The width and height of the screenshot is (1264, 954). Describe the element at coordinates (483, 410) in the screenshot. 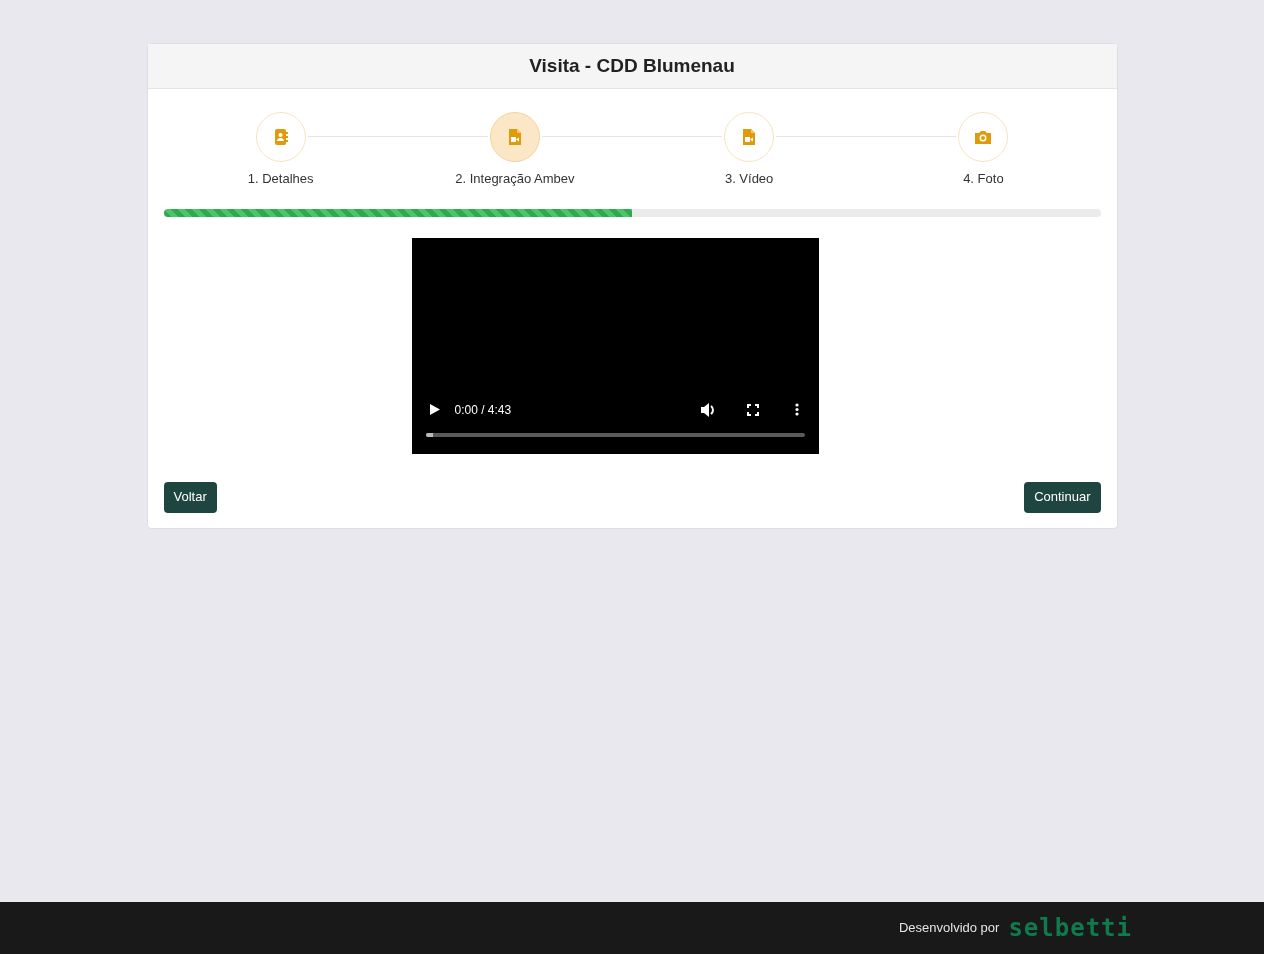

I see `video-time: 0:00 / 4:43` at that location.